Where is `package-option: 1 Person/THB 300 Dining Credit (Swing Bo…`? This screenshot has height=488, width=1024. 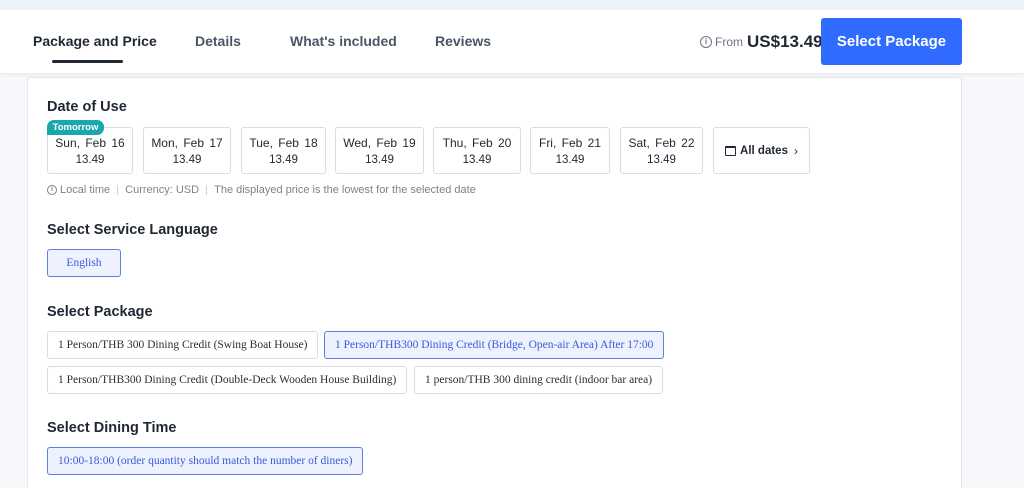 package-option: 1 Person/THB 300 Dining Credit (Swing Bo… is located at coordinates (183, 345).